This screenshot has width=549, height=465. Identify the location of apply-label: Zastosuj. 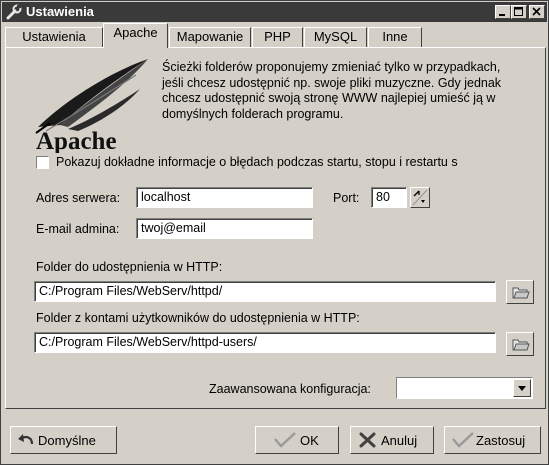
(501, 440).